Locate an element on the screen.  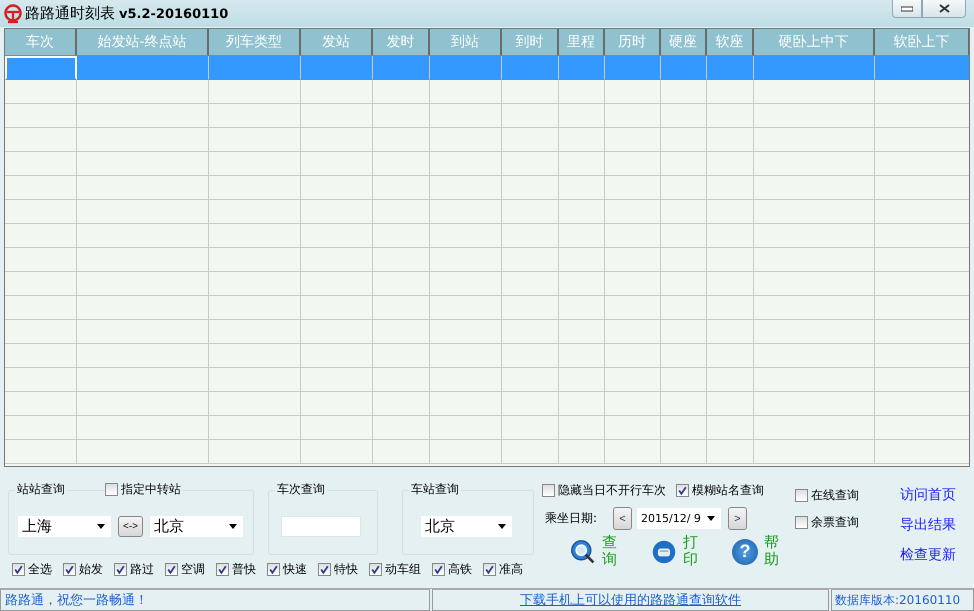
version-label: v5.2-20160110 is located at coordinates (173, 14).